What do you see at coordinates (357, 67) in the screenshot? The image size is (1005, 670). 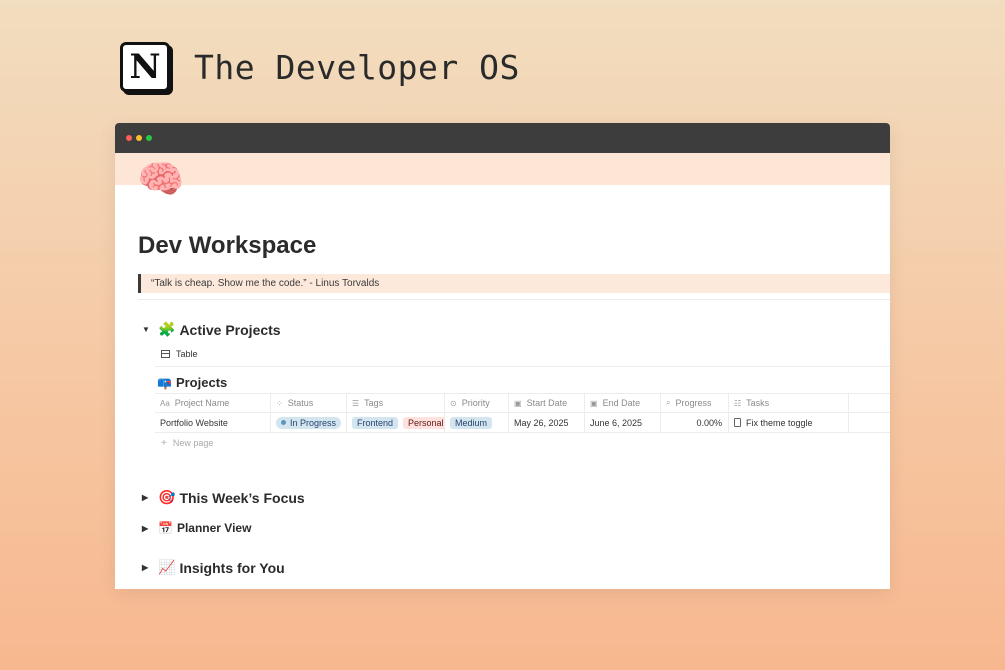 I see `brand-title: The Developer OS` at bounding box center [357, 67].